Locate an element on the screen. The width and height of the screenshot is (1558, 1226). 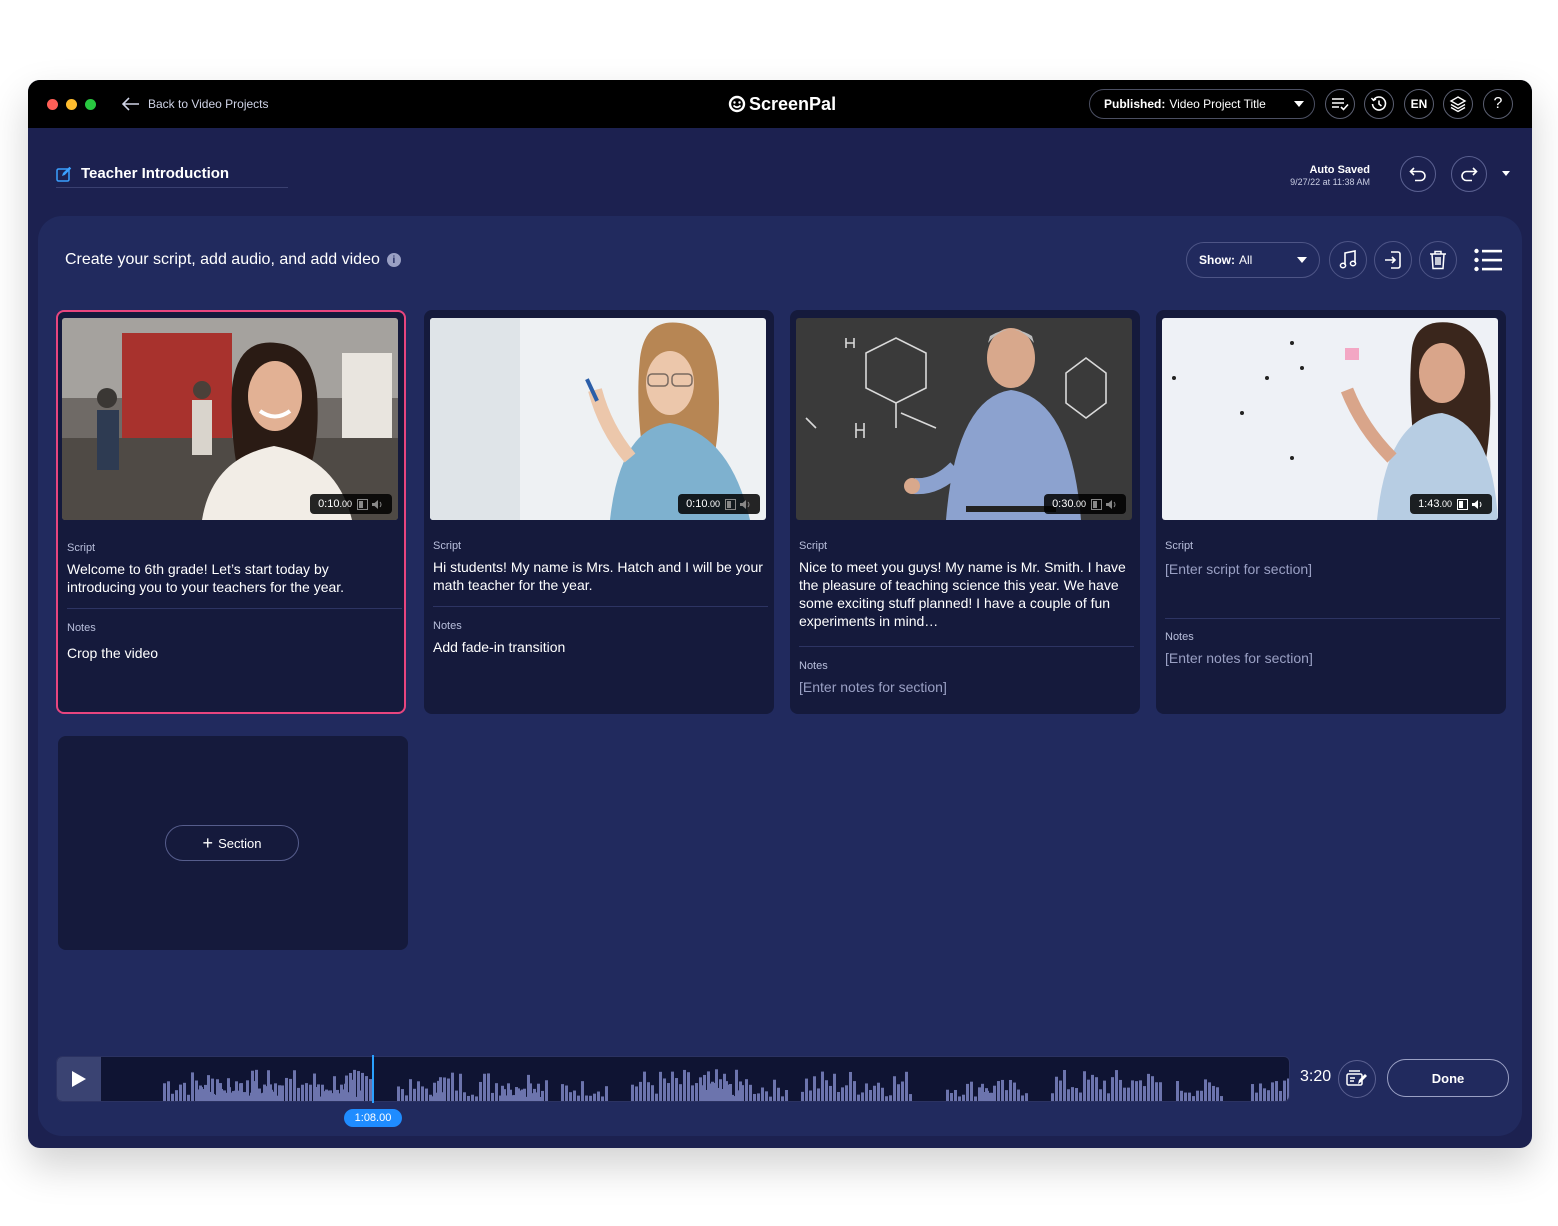
notes-text-2: Add fade-in transition is located at coordinates (598, 647).